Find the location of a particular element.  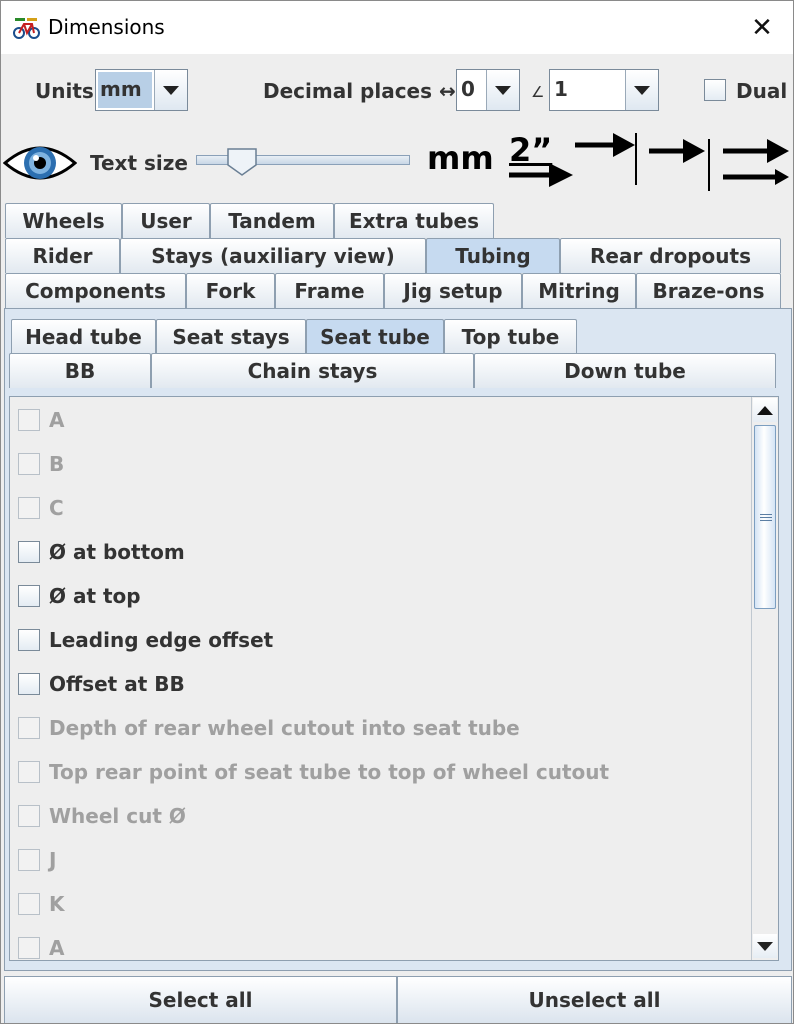

subtab-chain-stays: Chain stays is located at coordinates (312, 370).